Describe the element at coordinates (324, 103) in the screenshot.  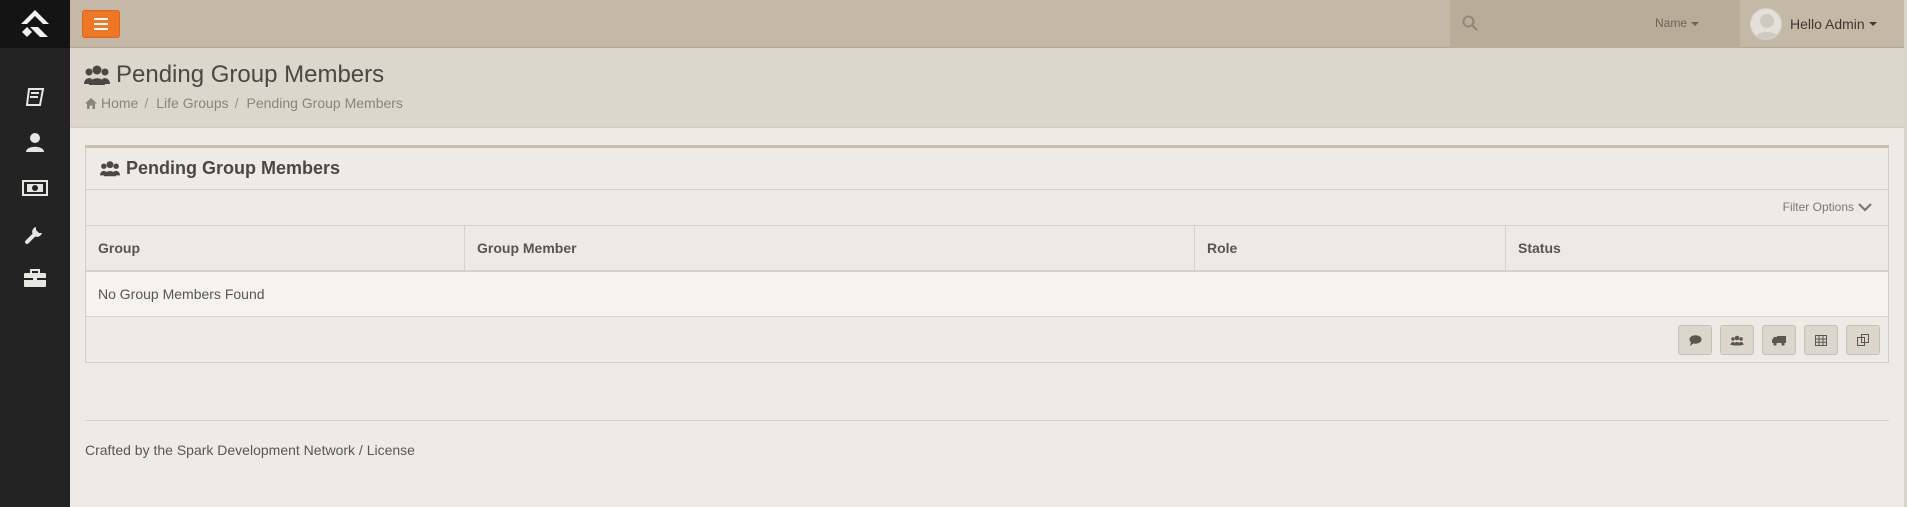
I see `breadcrumb-current: Pending Group Members` at that location.